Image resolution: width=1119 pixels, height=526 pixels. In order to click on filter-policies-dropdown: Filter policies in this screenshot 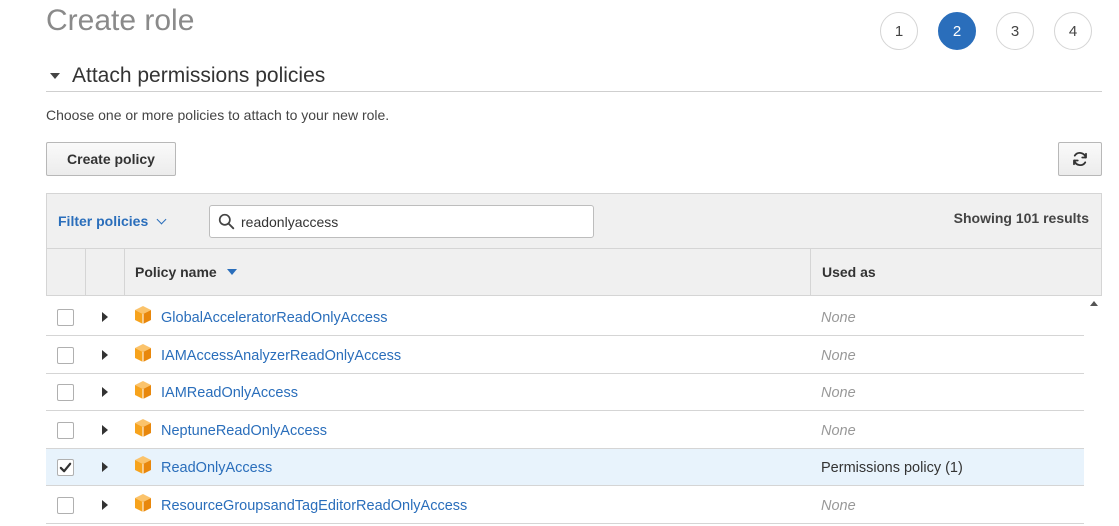, I will do `click(112, 221)`.